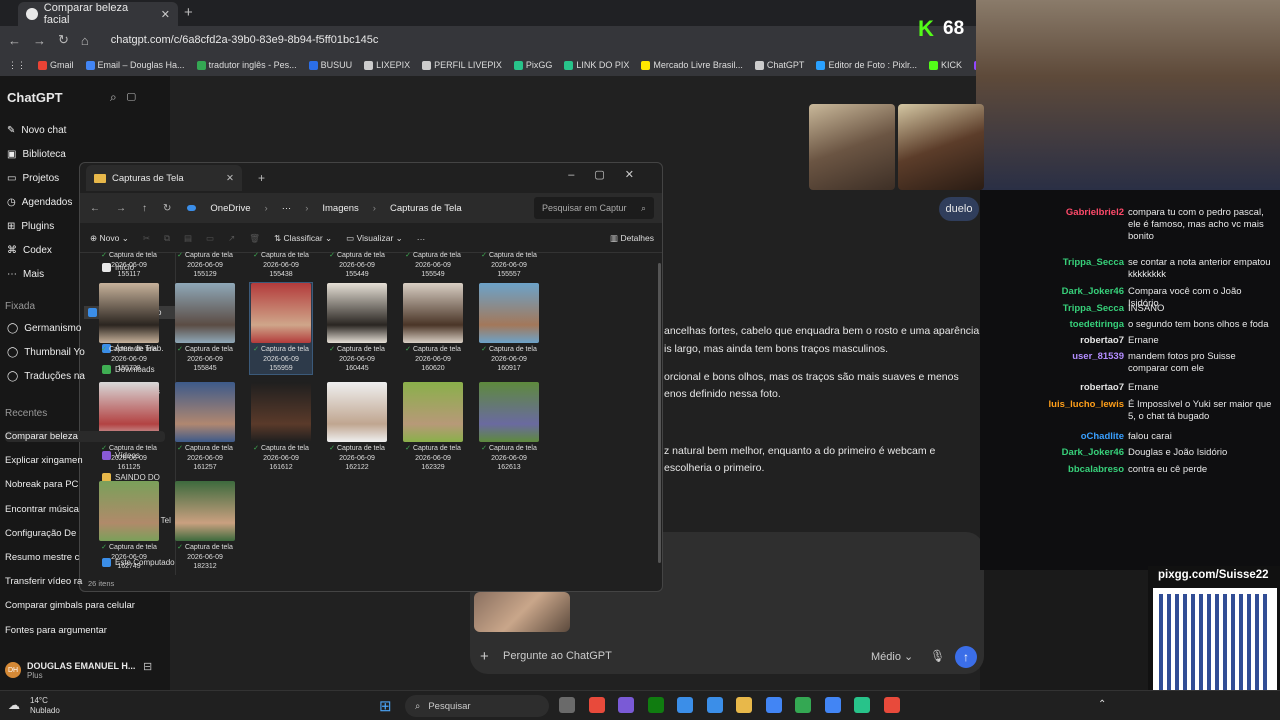  I want to click on file-thumbnail: Captura de tela2026-06-09 160917, so click(509, 328).